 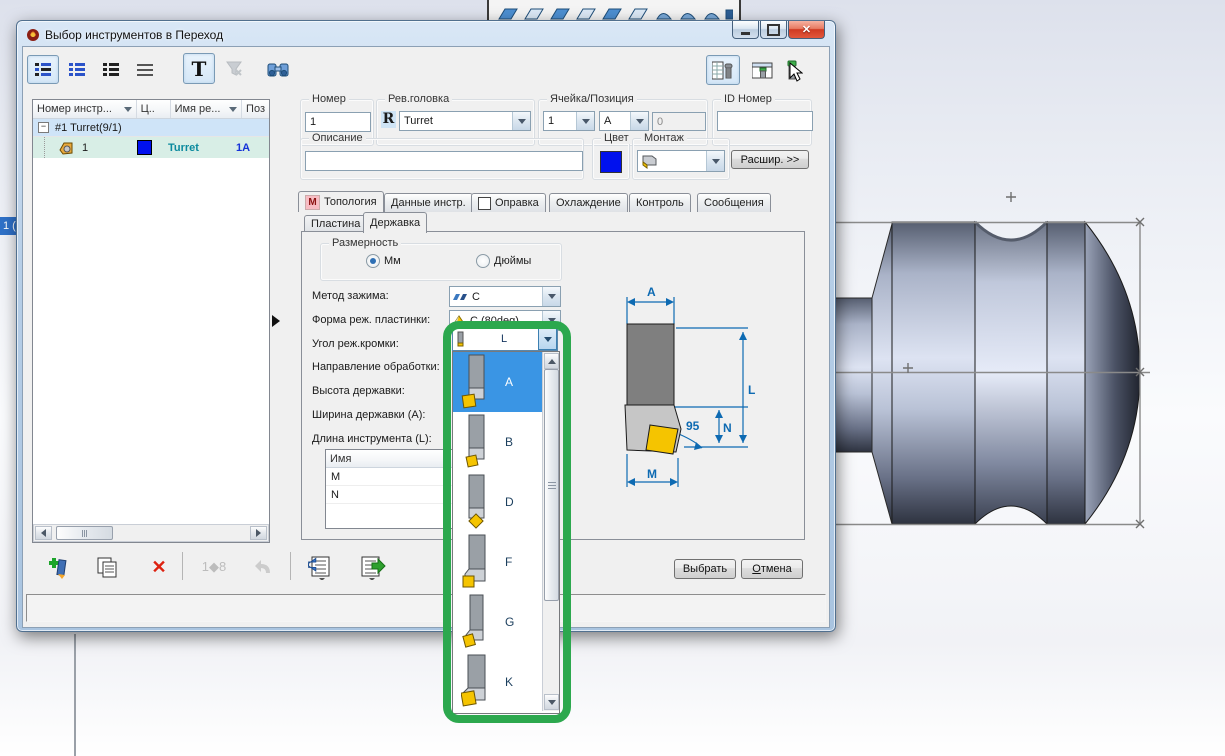 What do you see at coordinates (460, 297) in the screenshot?
I see `clamp-icon` at bounding box center [460, 297].